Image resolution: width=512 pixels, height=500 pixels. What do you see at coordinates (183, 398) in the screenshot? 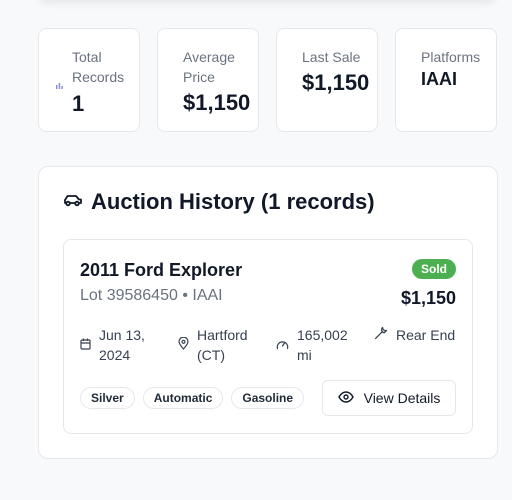
I see `tag-transmission: Automatic` at bounding box center [183, 398].